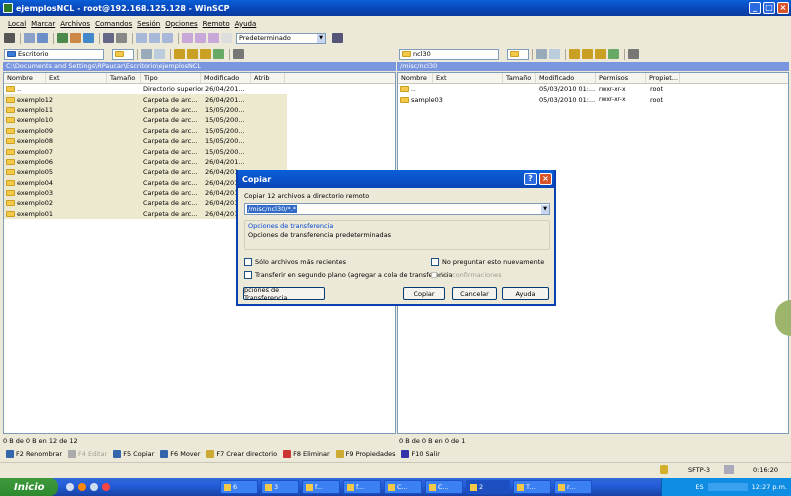  Describe the element at coordinates (554, 54) in the screenshot. I see `right-forward-icon` at that location.